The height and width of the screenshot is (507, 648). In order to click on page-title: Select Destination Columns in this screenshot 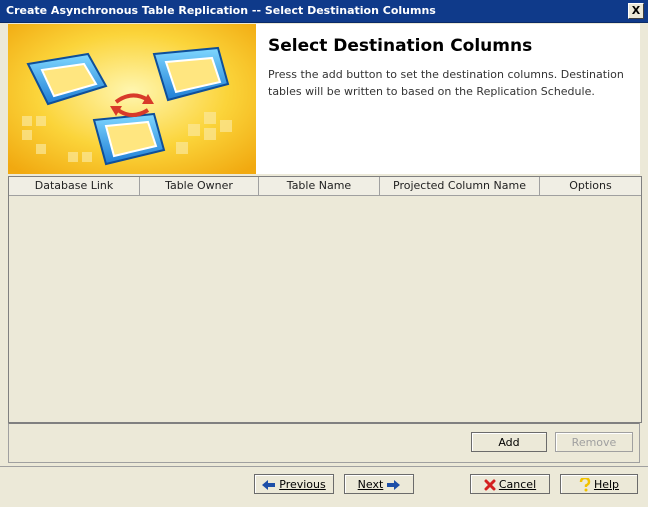, I will do `click(400, 46)`.